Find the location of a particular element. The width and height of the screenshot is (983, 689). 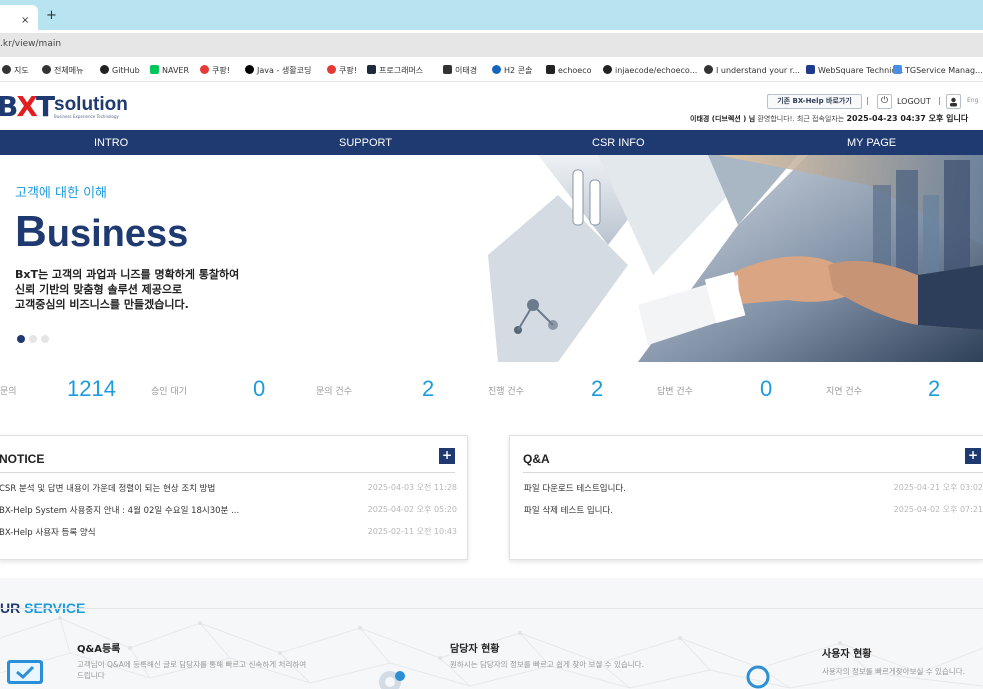

browser-tab-strip: × + is located at coordinates (491, 15).